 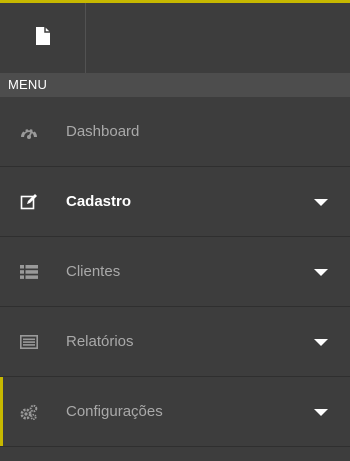 I want to click on document-icon, so click(x=43, y=38).